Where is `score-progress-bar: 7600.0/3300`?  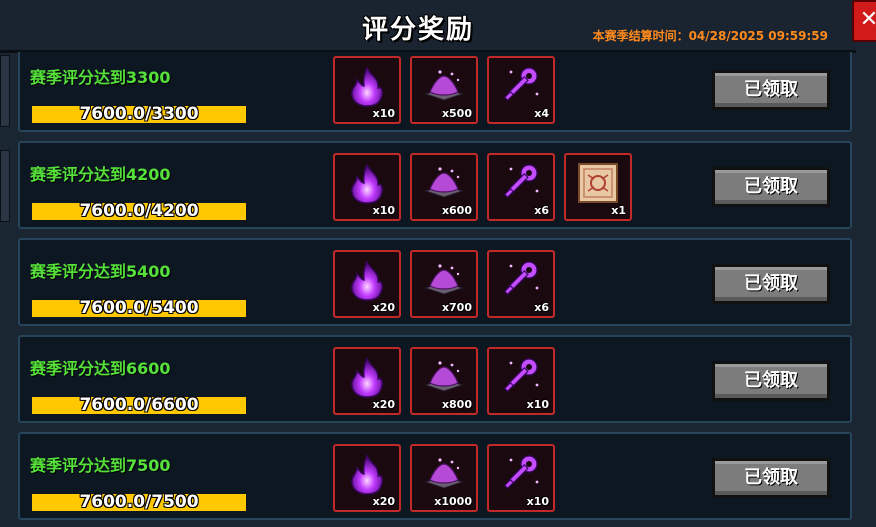
score-progress-bar: 7600.0/3300 is located at coordinates (139, 114).